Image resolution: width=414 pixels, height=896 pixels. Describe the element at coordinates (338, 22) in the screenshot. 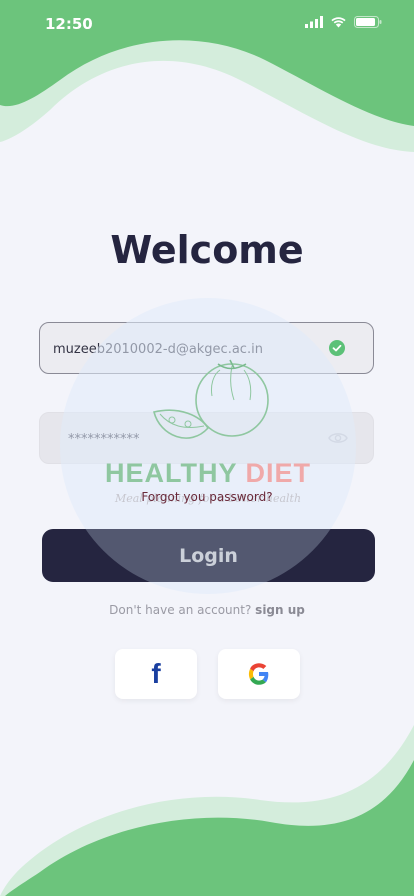

I see `wifi-icon` at that location.